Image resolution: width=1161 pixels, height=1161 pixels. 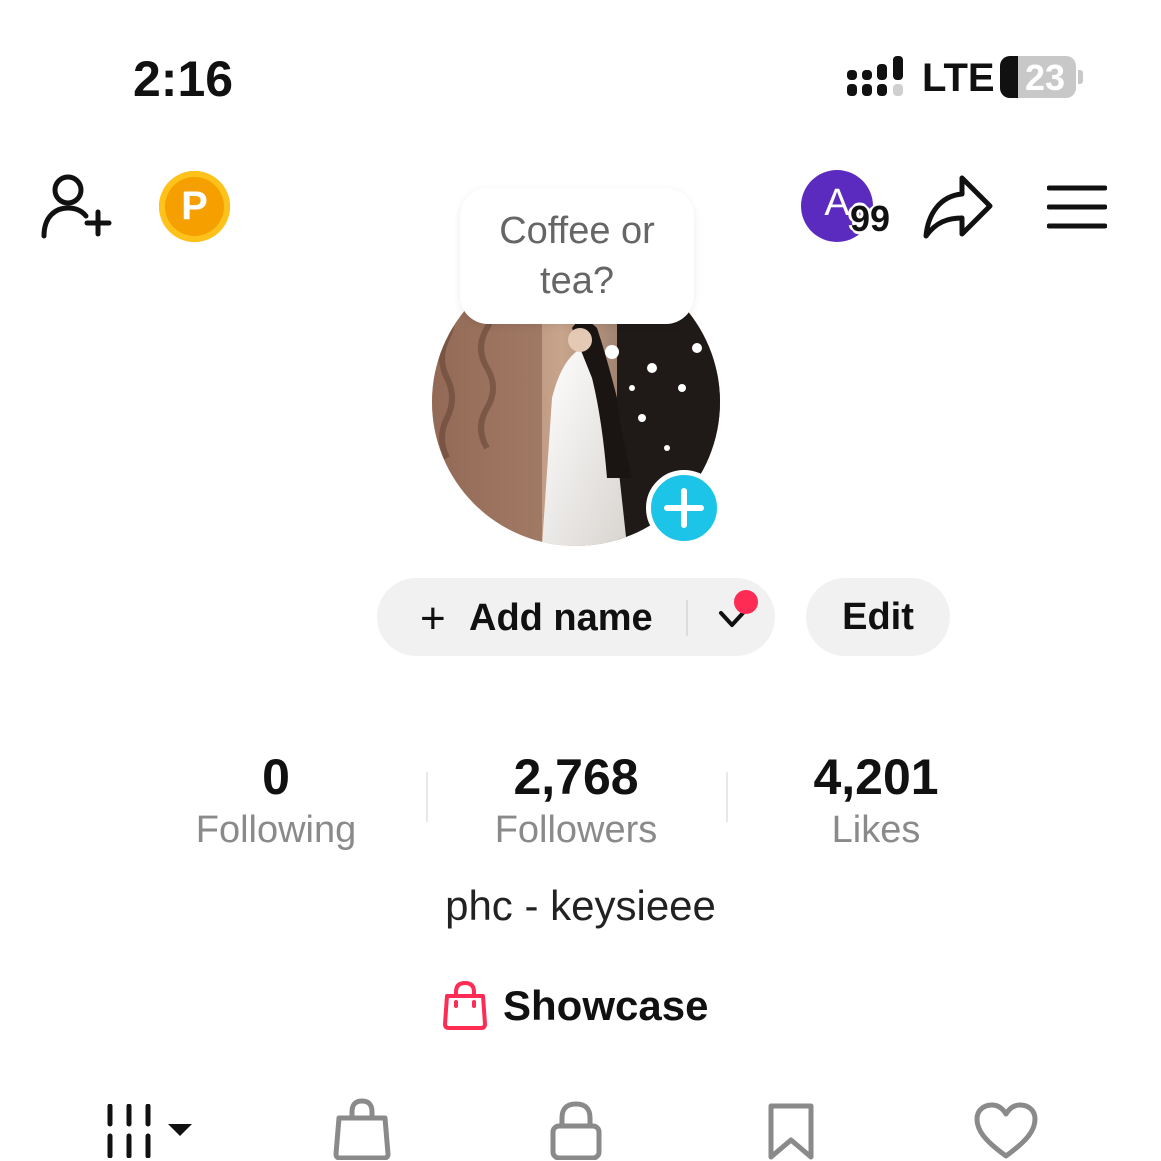 What do you see at coordinates (149, 1131) in the screenshot?
I see `grid-videos-icon` at bounding box center [149, 1131].